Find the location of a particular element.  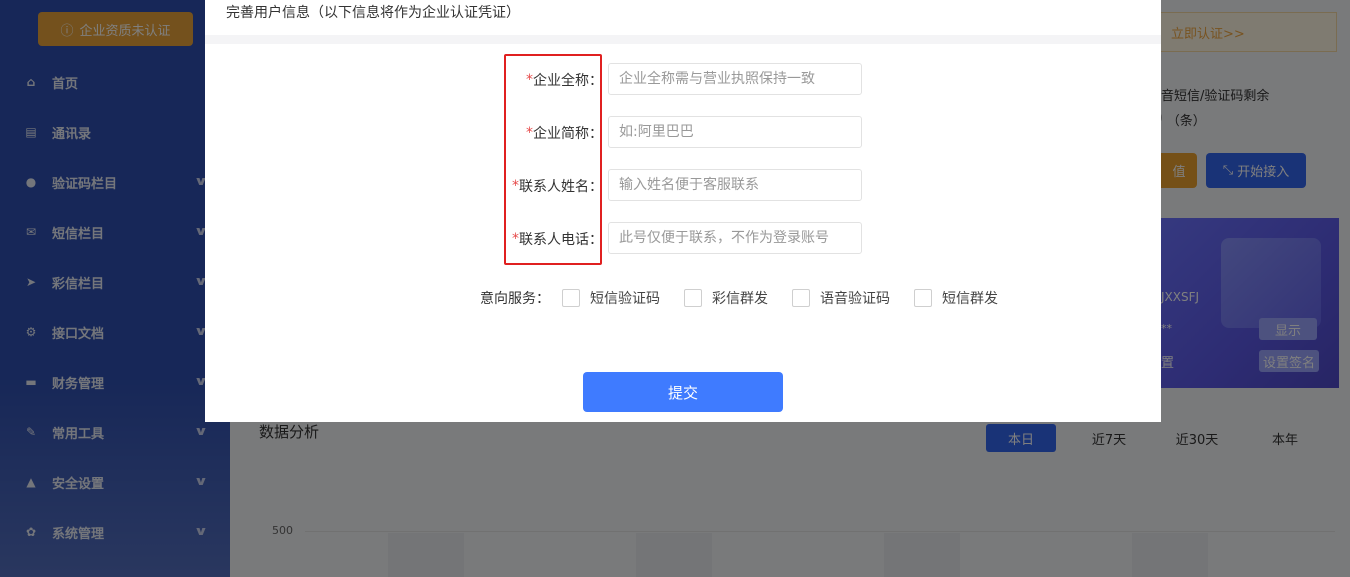

company-short-name-input is located at coordinates (735, 132).